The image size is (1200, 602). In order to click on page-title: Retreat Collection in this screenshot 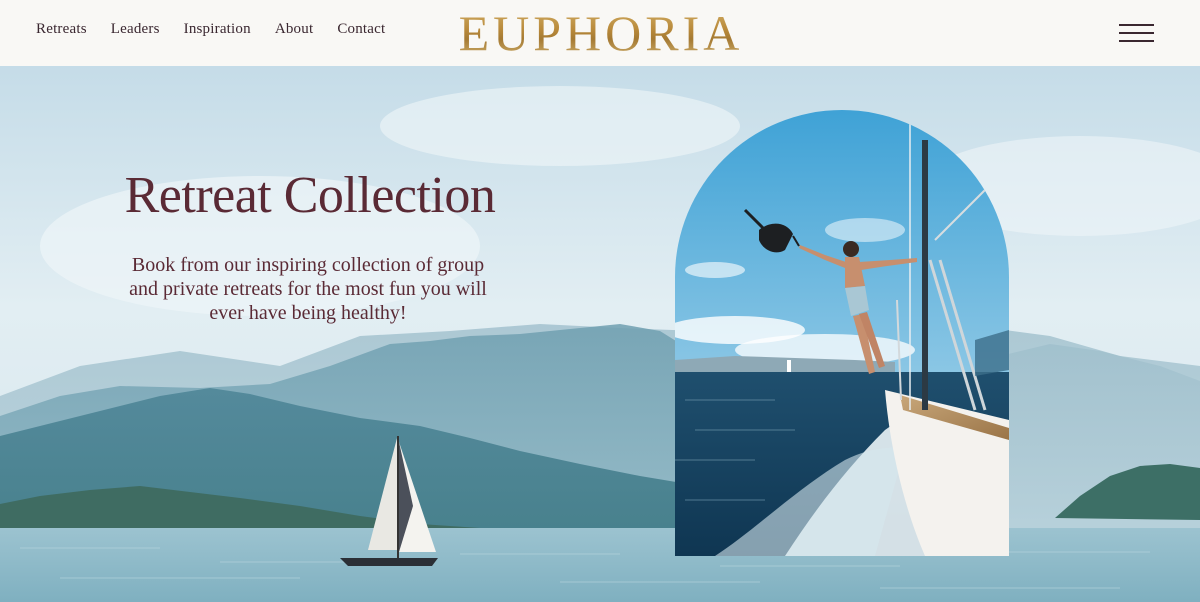, I will do `click(310, 195)`.